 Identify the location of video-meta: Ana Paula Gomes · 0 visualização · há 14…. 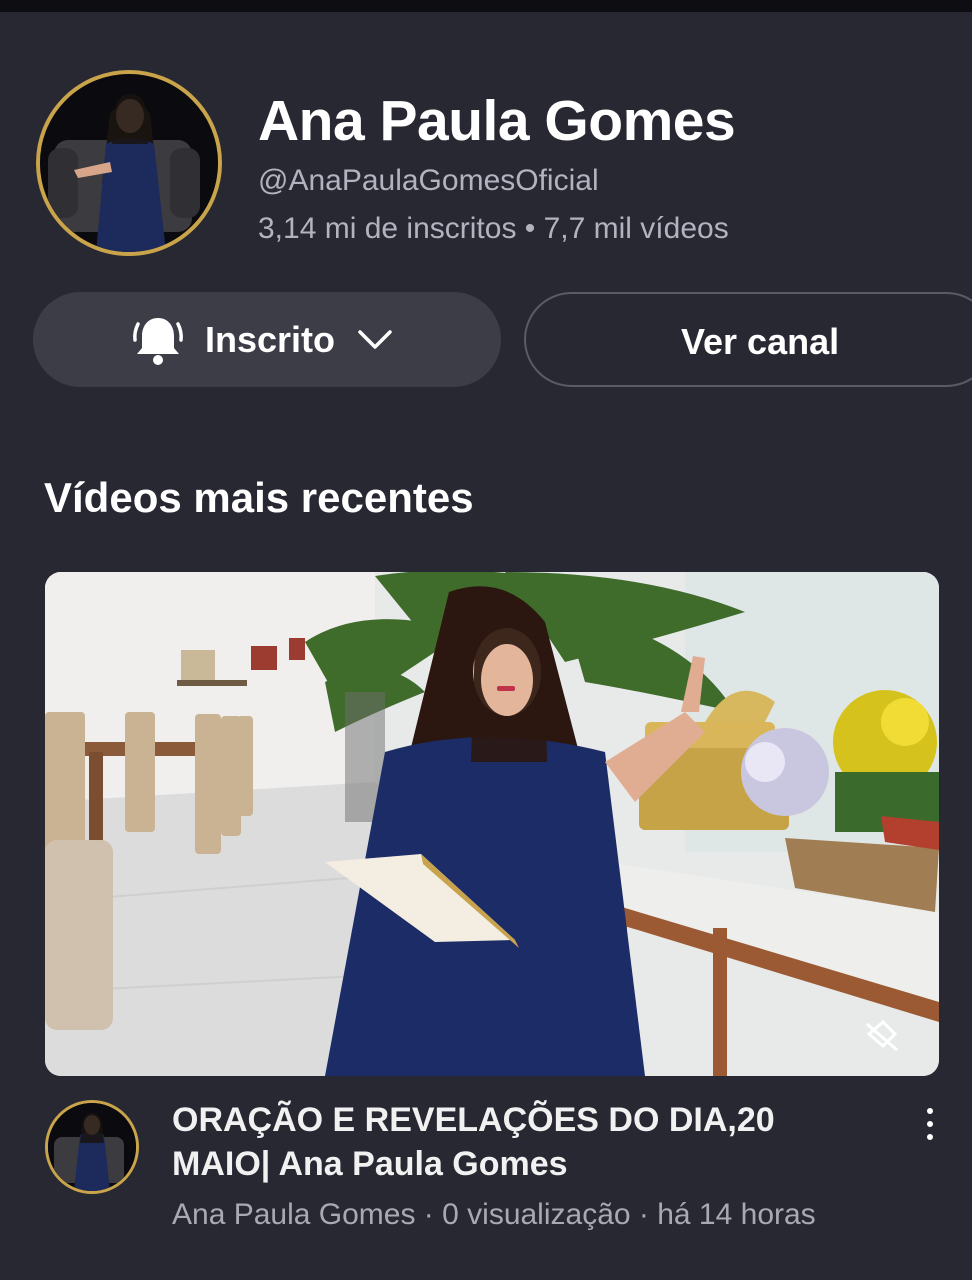
(494, 1214).